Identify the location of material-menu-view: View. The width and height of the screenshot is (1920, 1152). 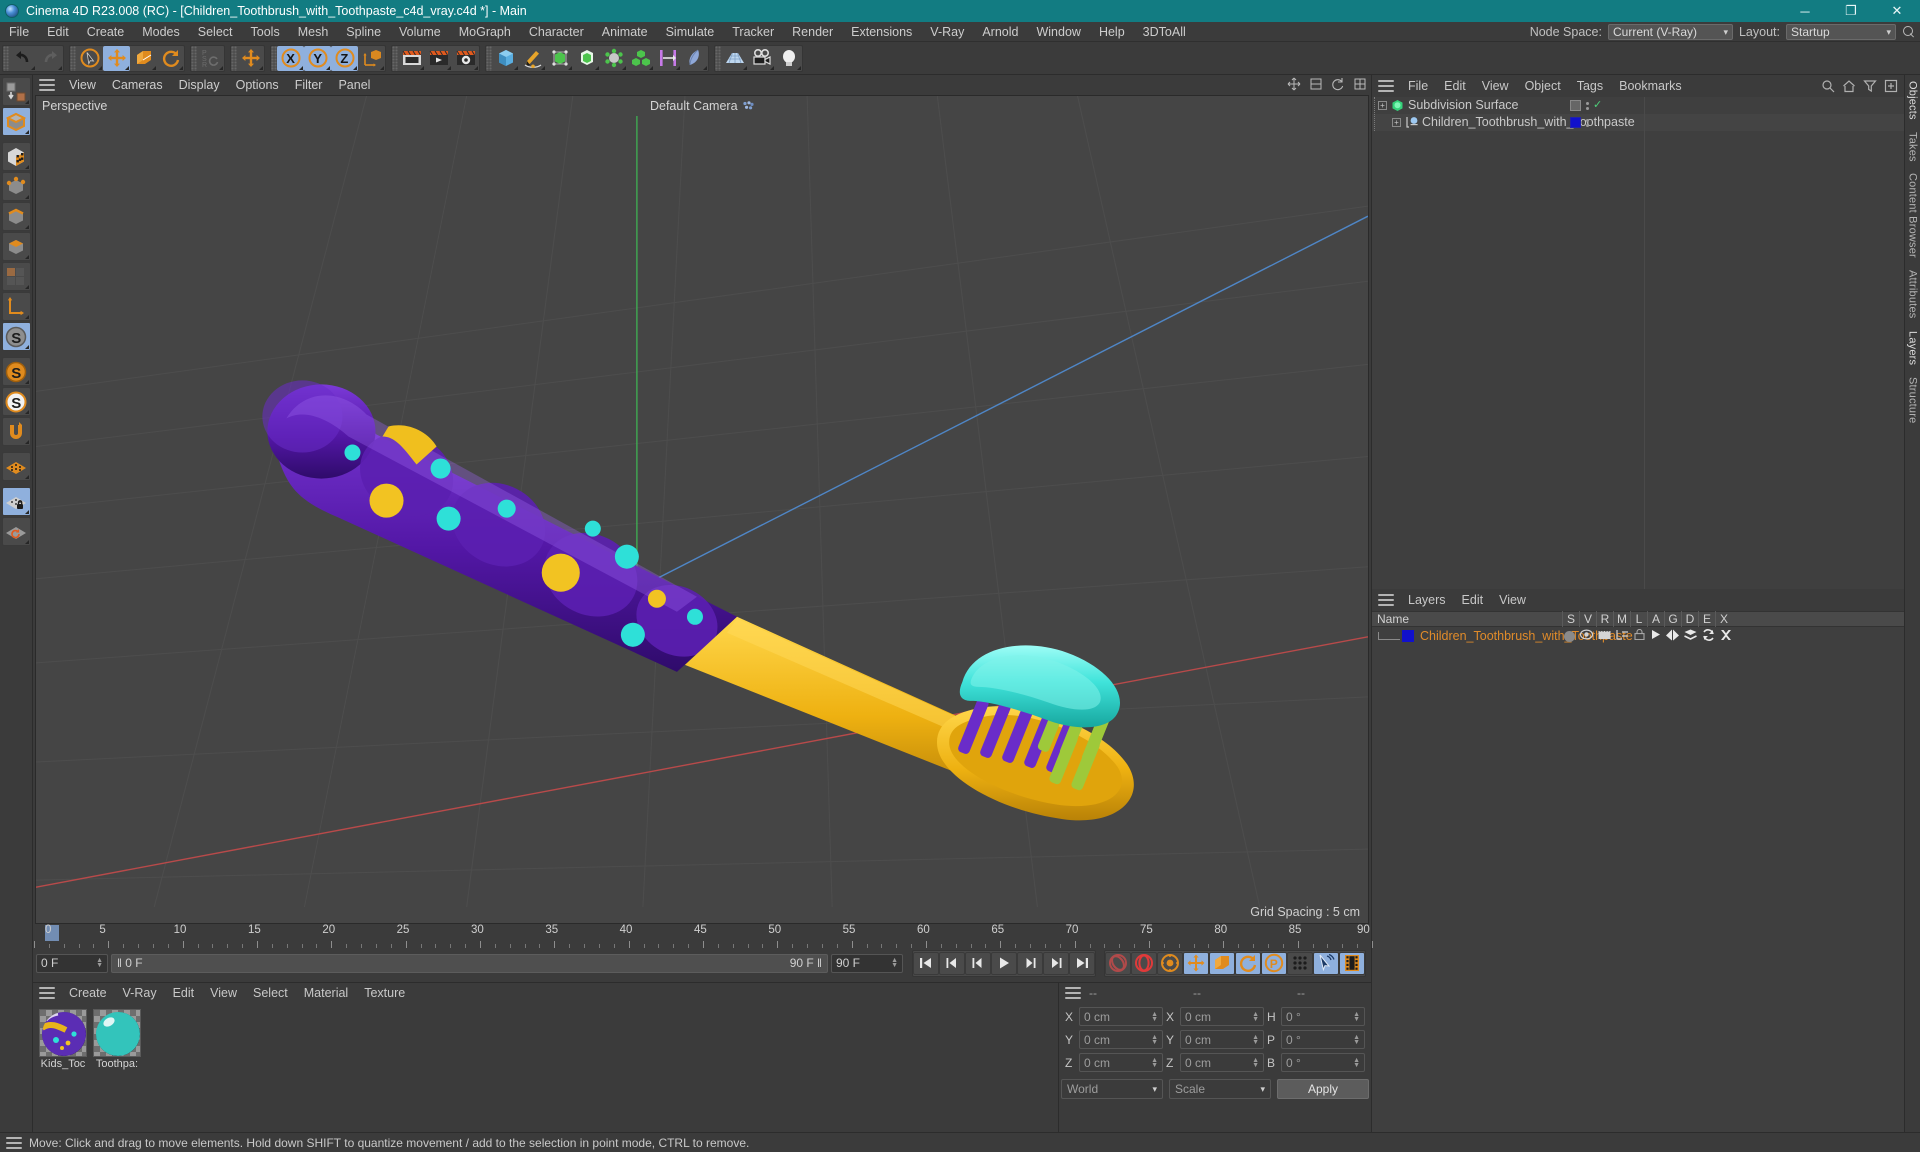
(223, 993).